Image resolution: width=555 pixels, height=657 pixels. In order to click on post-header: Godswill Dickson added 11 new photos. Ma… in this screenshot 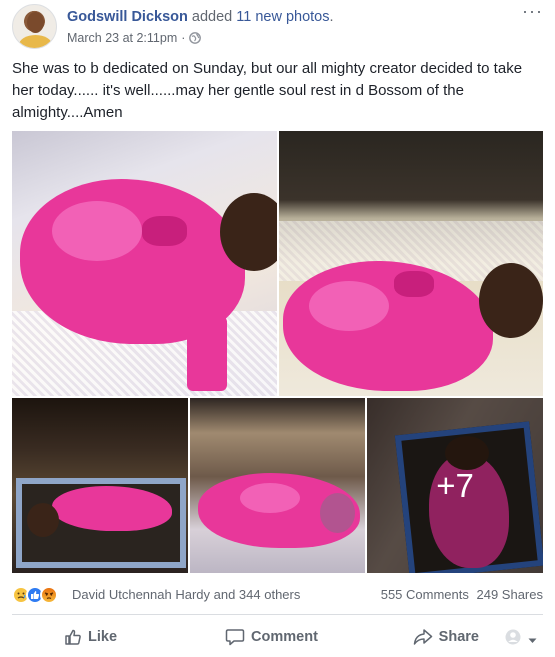, I will do `click(277, 28)`.